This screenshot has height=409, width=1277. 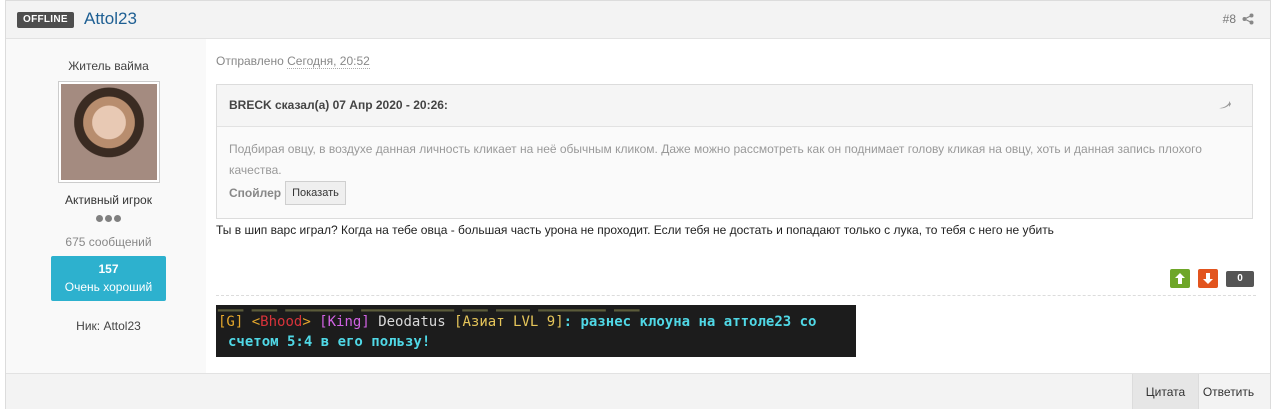 I want to click on quote-arrow-icon, so click(x=1225, y=105).